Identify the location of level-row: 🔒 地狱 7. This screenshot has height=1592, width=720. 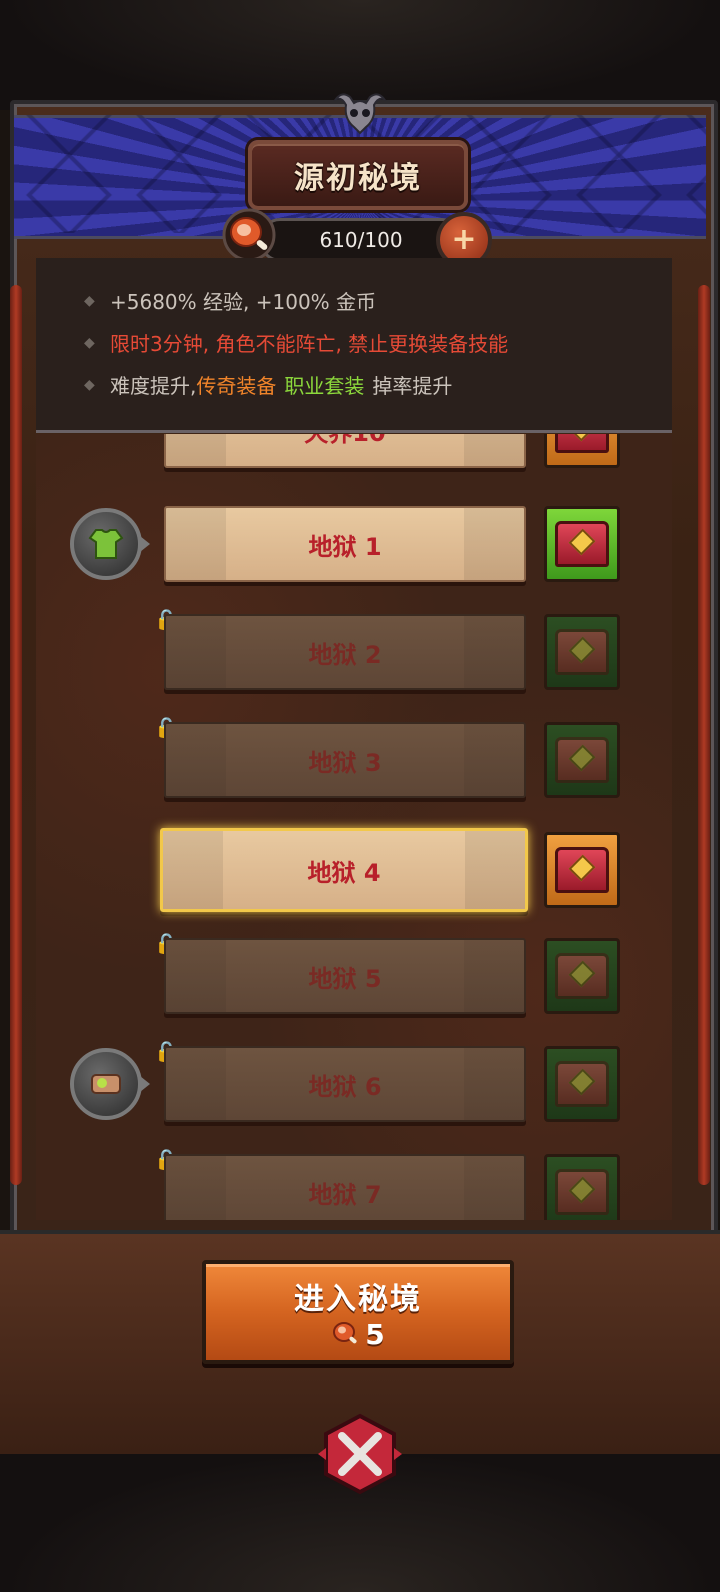
(354, 1183).